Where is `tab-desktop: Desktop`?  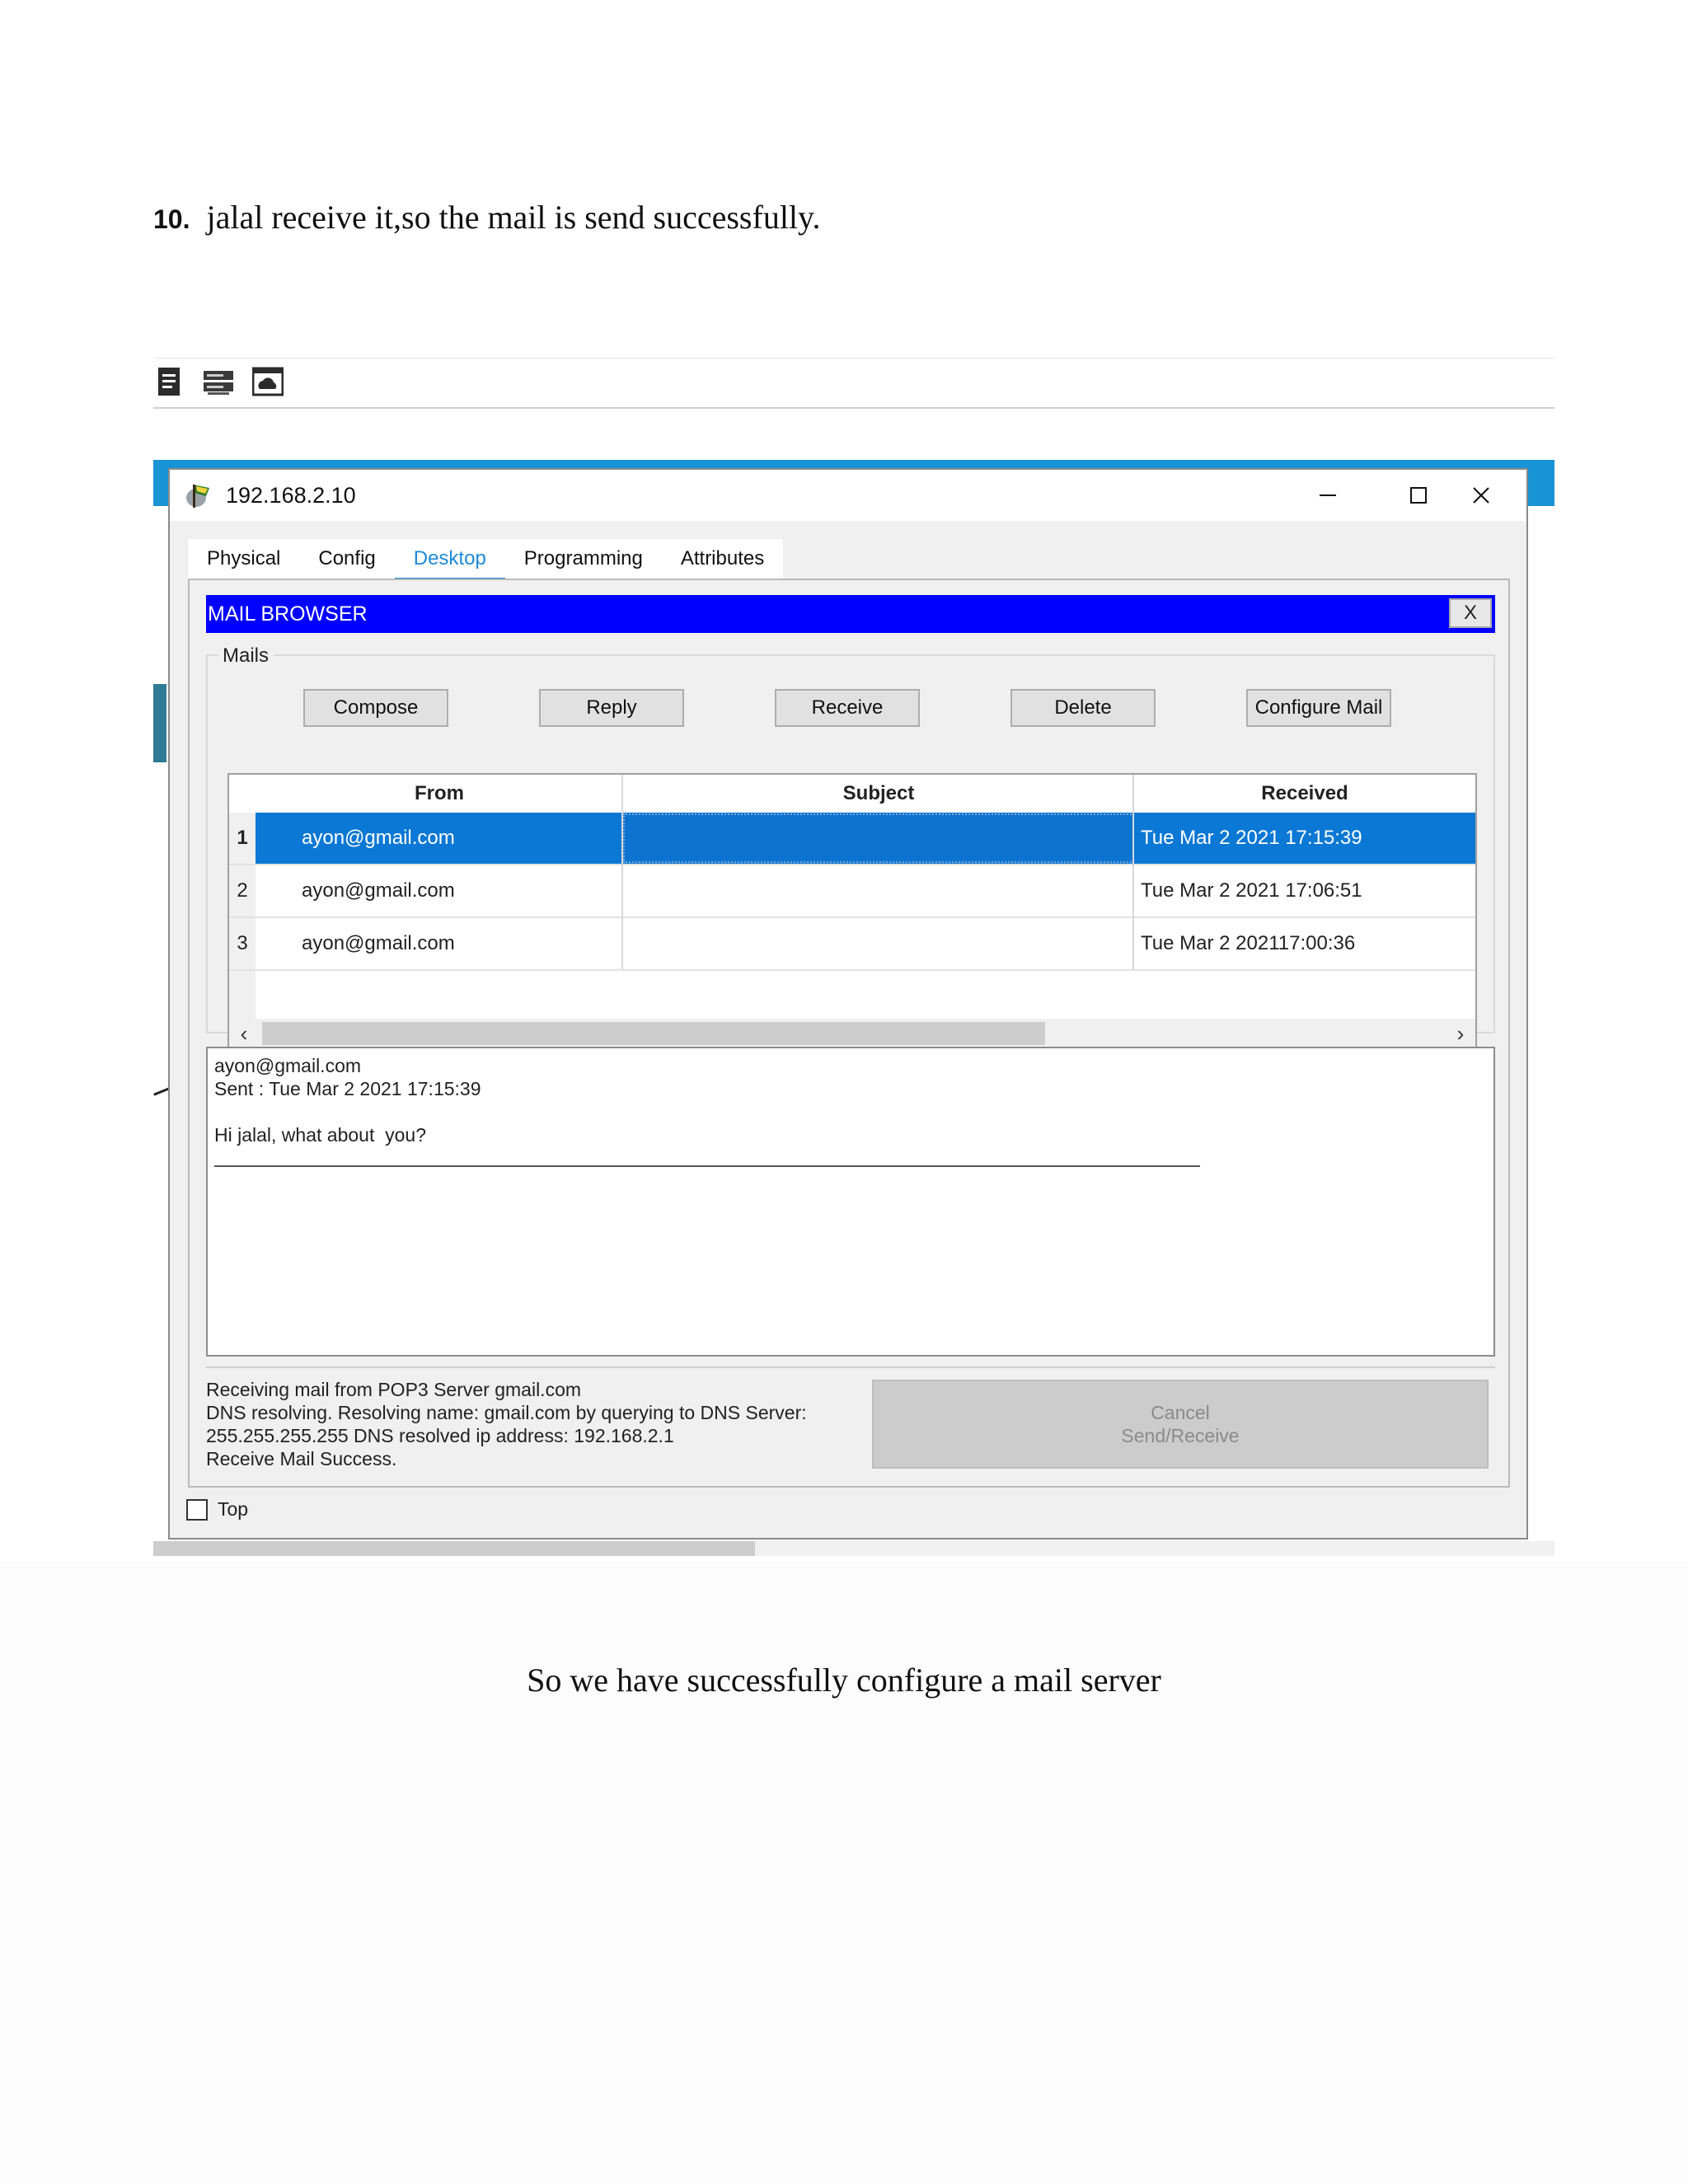
tab-desktop: Desktop is located at coordinates (449, 560).